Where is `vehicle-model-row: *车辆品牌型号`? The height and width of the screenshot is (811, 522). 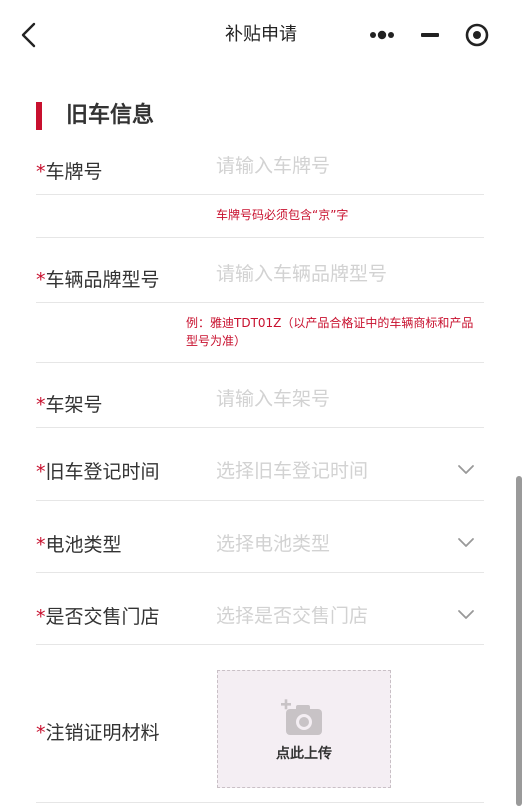 vehicle-model-row: *车辆品牌型号 is located at coordinates (260, 270).